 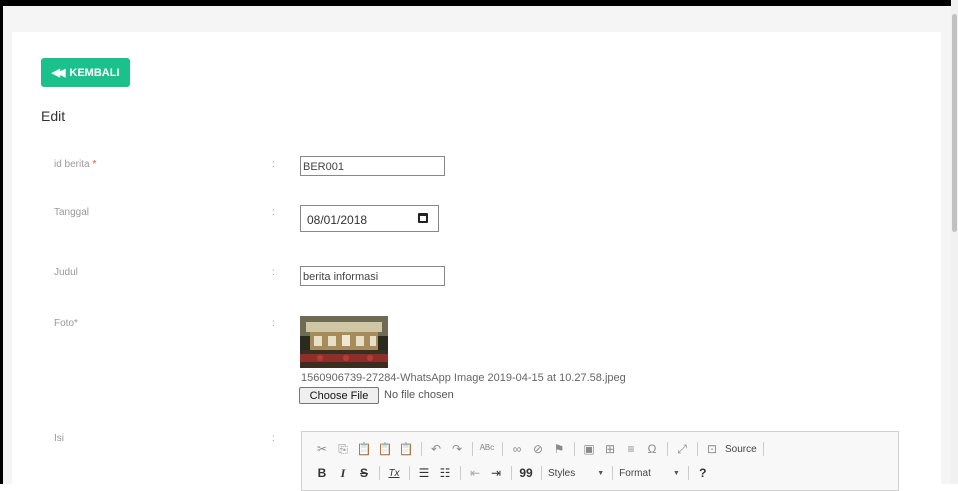 I want to click on id-berita-input: BER001, so click(x=372, y=166).